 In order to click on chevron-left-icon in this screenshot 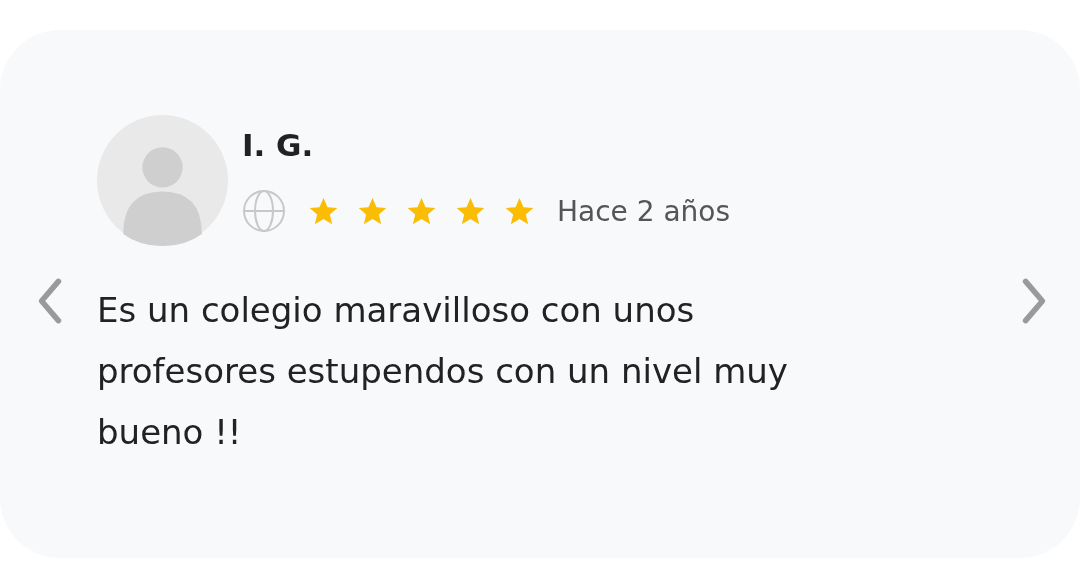, I will do `click(50, 301)`.